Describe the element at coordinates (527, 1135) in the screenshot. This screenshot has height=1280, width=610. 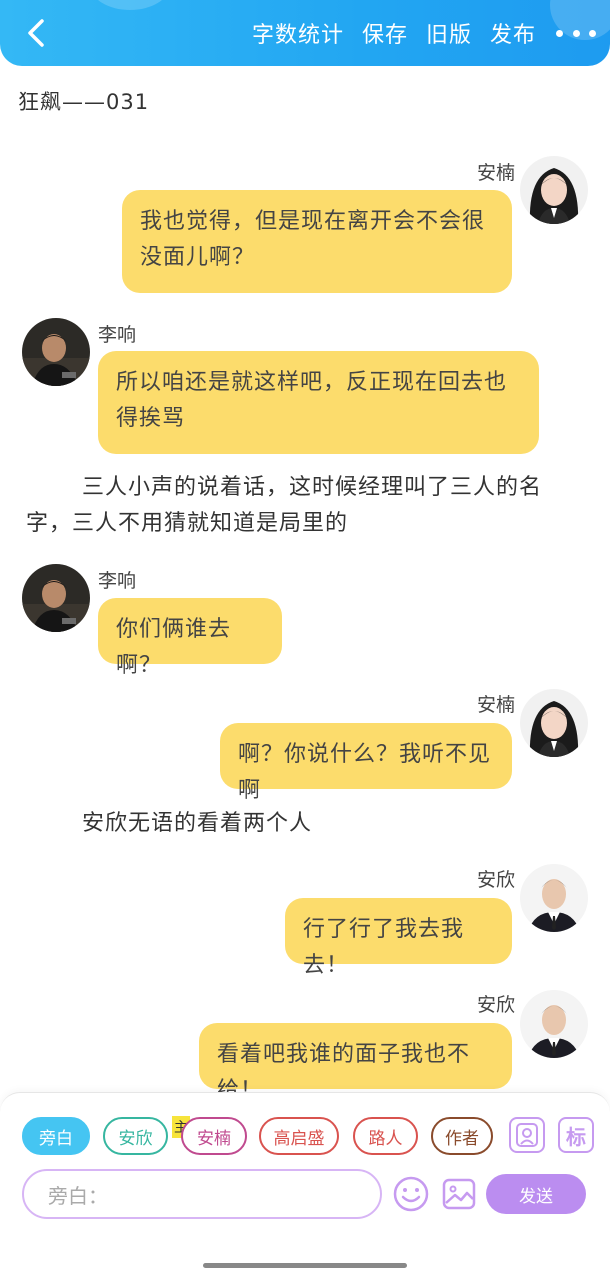
I see `add-role-icon` at that location.